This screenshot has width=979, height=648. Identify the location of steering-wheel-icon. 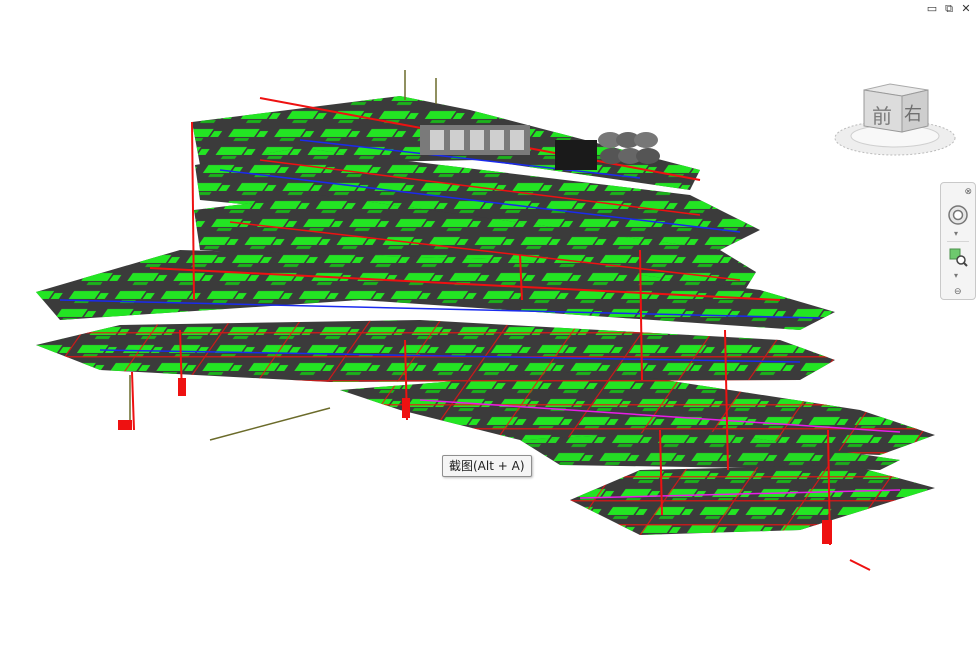
(958, 215).